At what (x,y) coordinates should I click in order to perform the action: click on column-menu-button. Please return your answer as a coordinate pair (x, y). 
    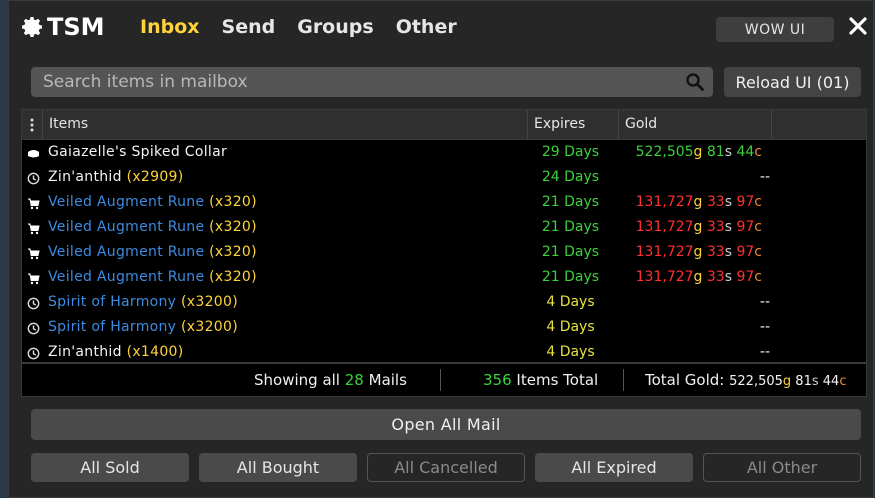
    Looking at the image, I should click on (32, 124).